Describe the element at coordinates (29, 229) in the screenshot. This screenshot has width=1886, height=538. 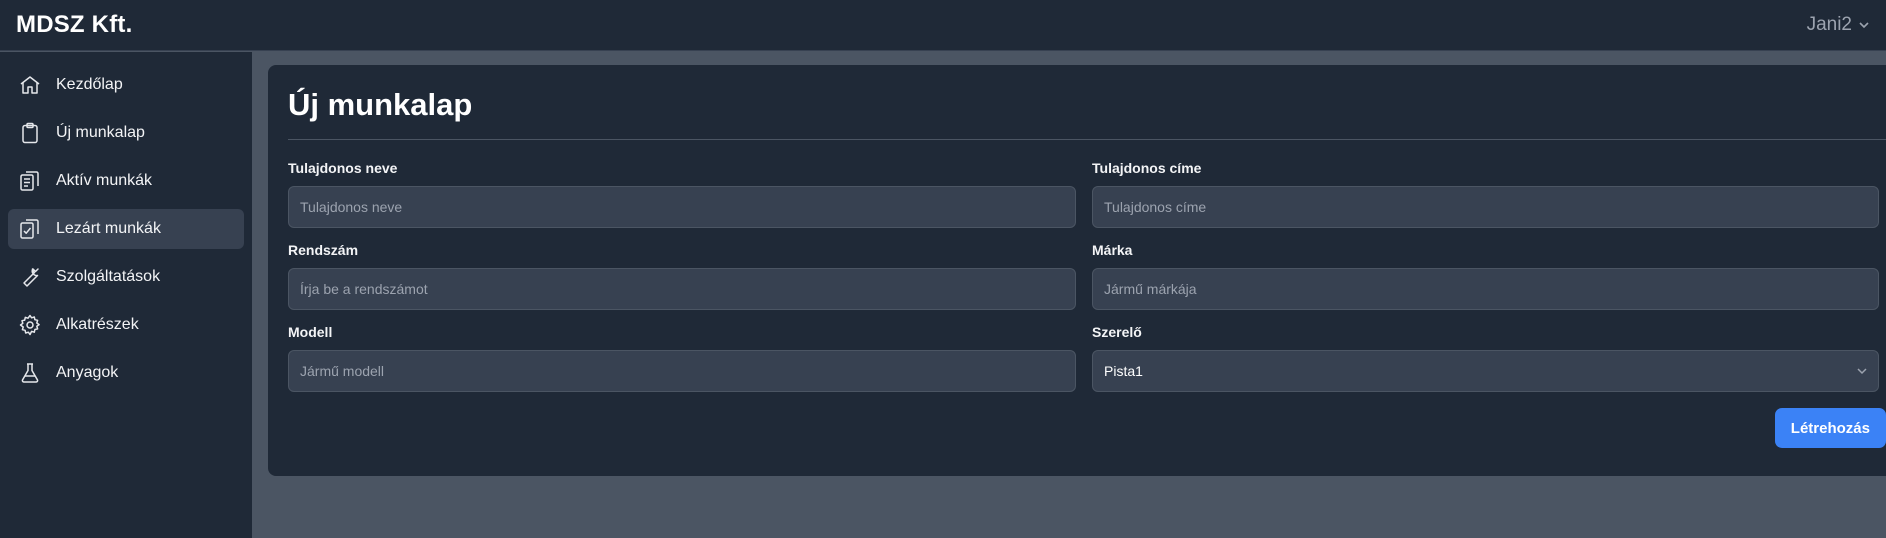
I see `clipboard-check-icon` at that location.